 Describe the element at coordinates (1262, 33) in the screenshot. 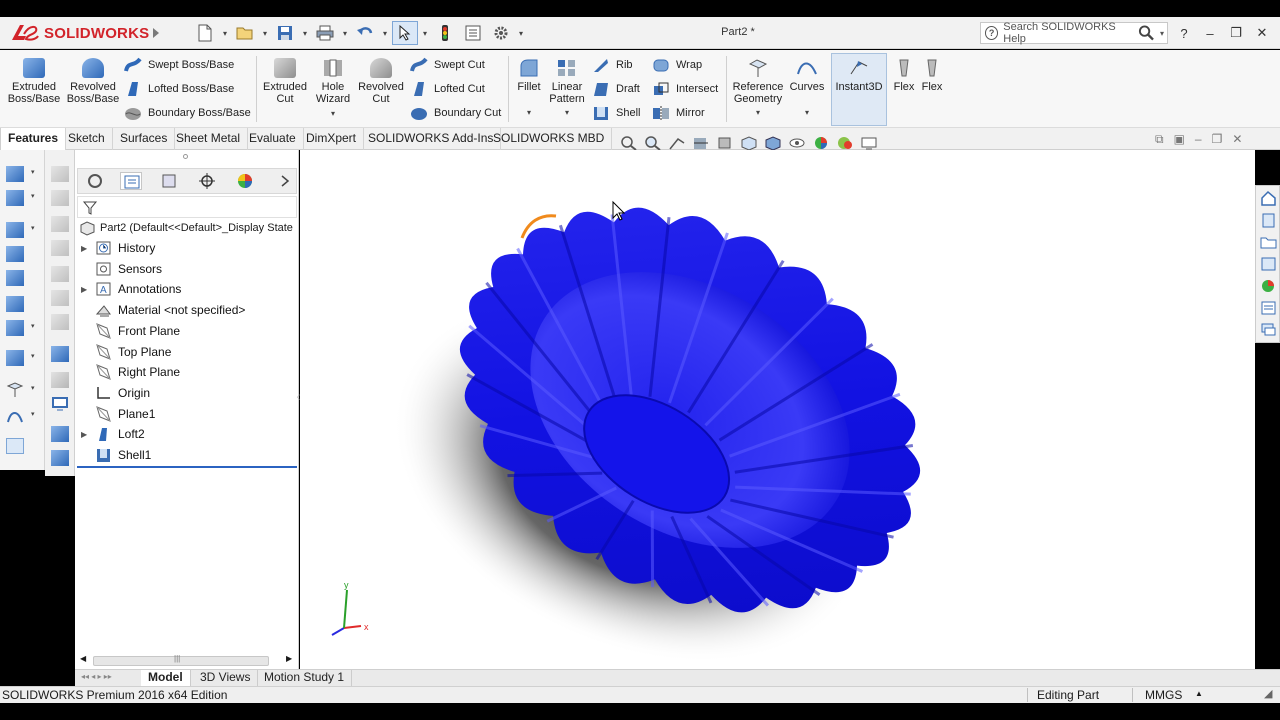

I see `close-icon: ✕` at that location.